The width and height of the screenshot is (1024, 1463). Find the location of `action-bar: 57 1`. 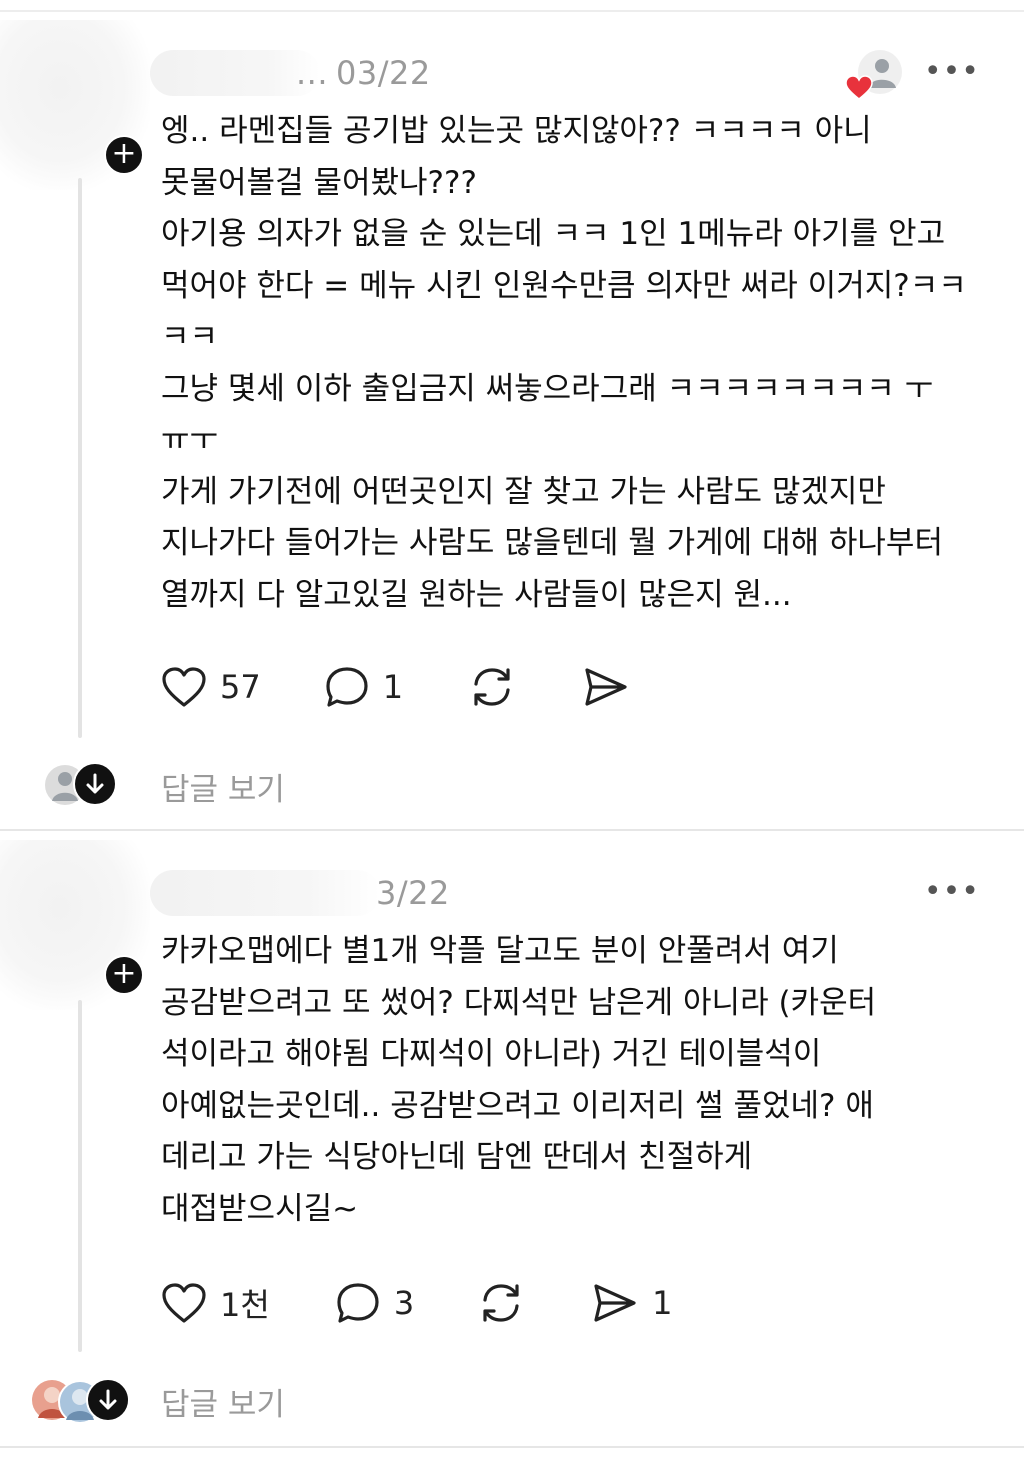

action-bar: 57 1 is located at coordinates (395, 687).